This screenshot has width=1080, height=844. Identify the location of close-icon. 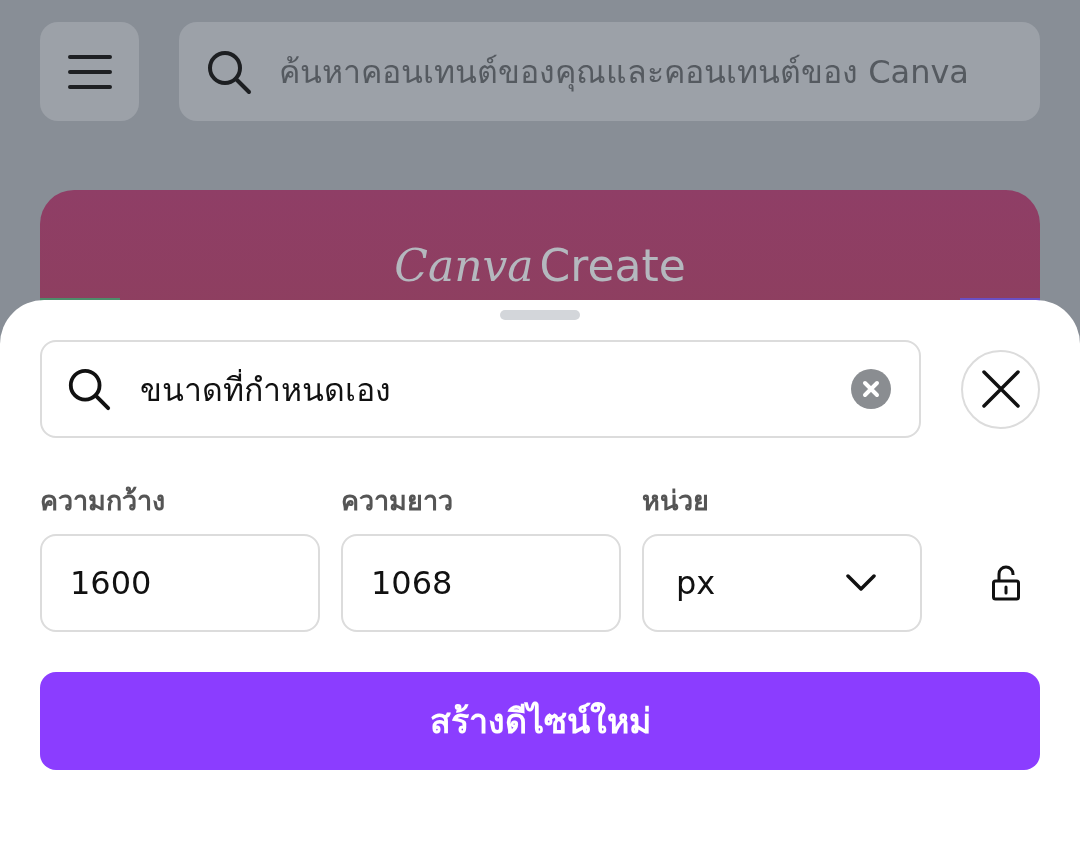
(1000, 389).